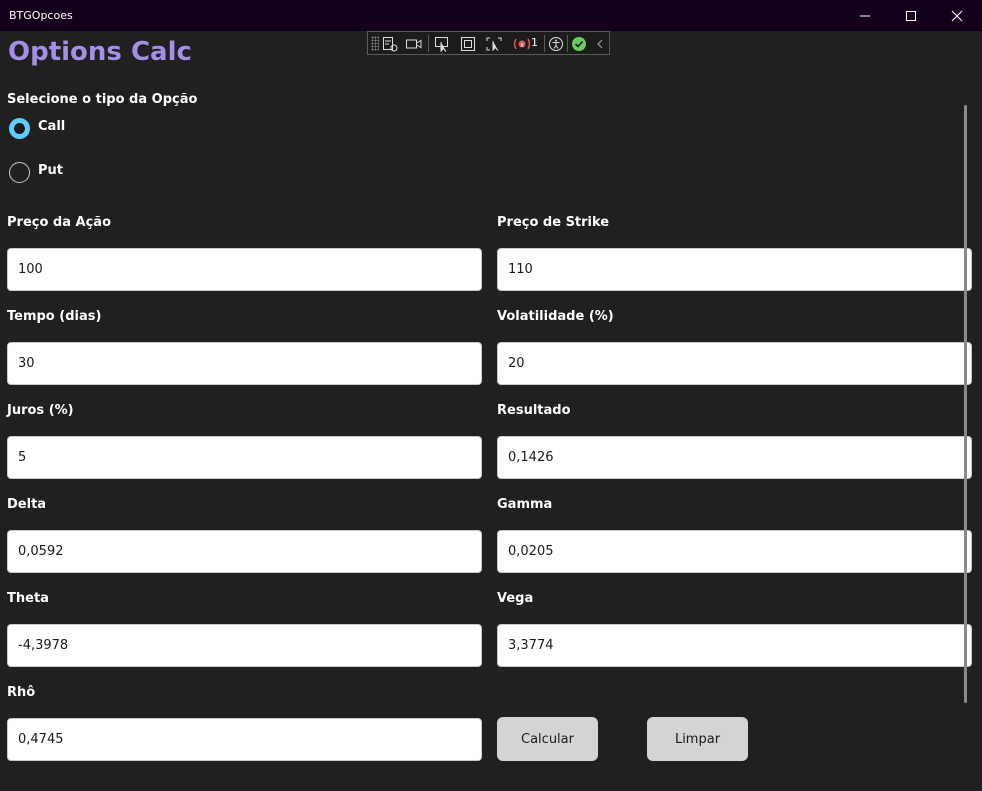  I want to click on binding-failures-icon: x, so click(522, 43).